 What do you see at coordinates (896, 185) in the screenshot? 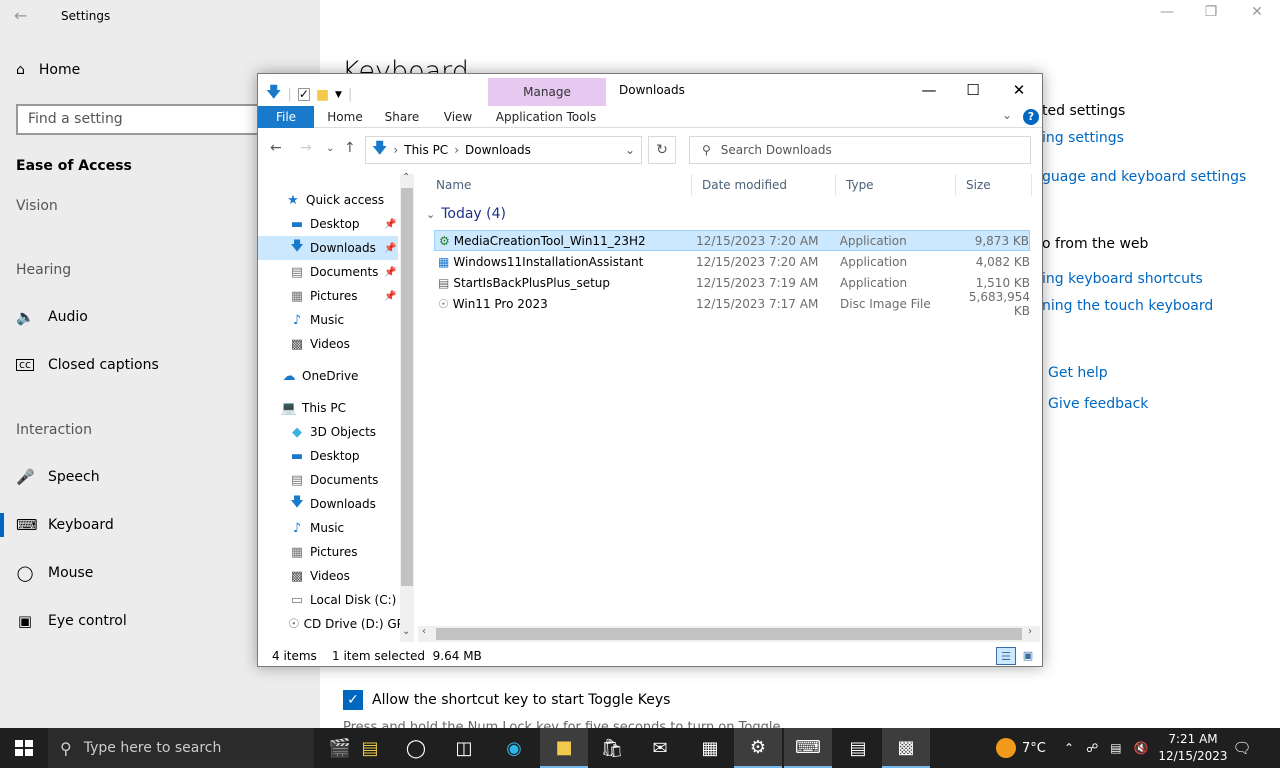
I see `column-type: Type` at bounding box center [896, 185].